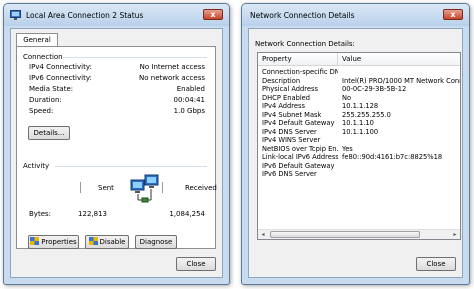 The image size is (474, 289). I want to click on table-row: IPv4 WINS Server, so click(359, 140).